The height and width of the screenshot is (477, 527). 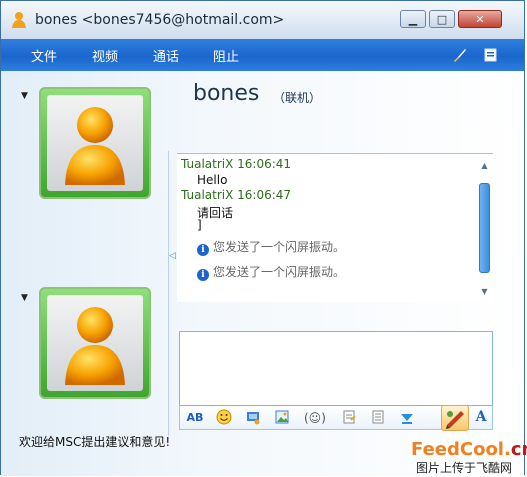 What do you see at coordinates (413, 19) in the screenshot?
I see `minimize-button: ▁` at bounding box center [413, 19].